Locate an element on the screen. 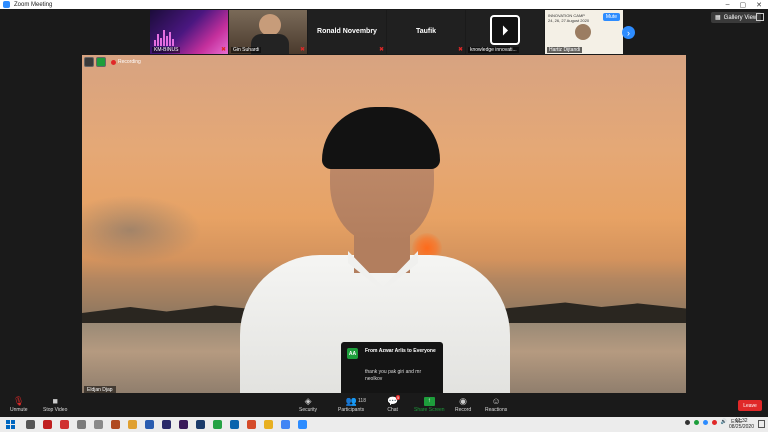 The image size is (768, 432). shield-icon: ◈ is located at coordinates (308, 401).